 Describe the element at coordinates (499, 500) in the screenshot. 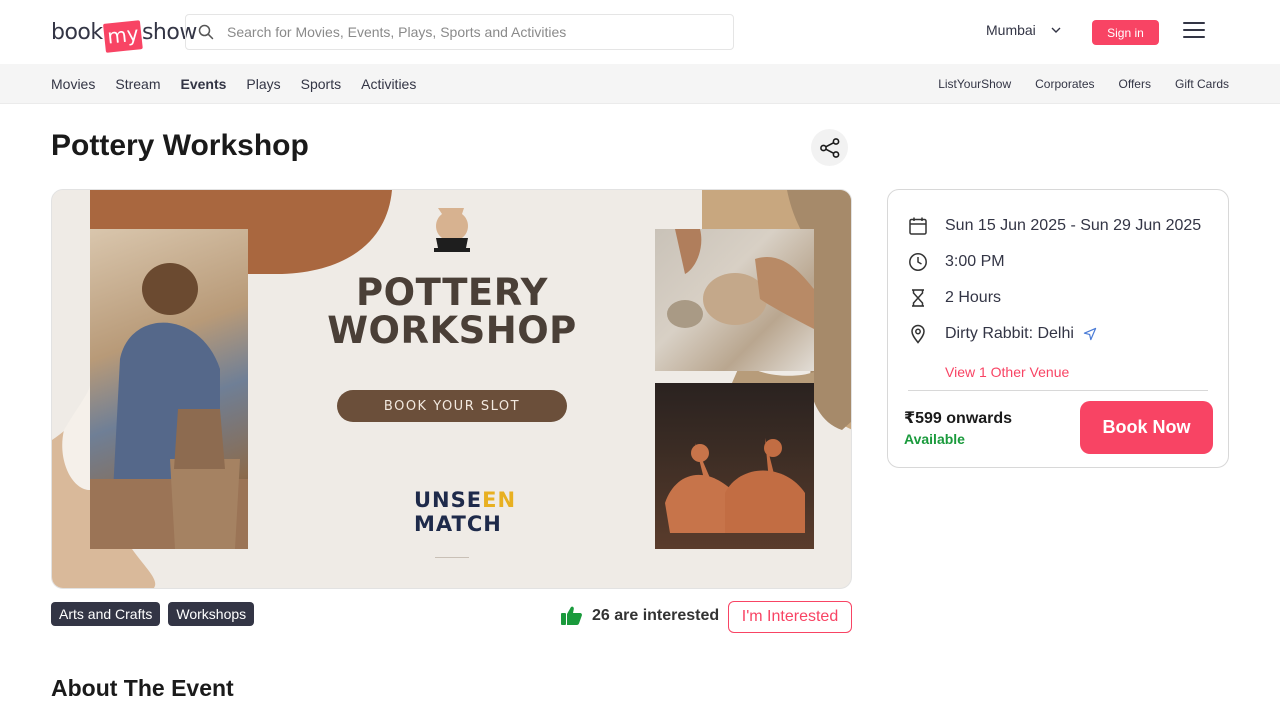

I see `organizer-logo-text-b: EN` at that location.